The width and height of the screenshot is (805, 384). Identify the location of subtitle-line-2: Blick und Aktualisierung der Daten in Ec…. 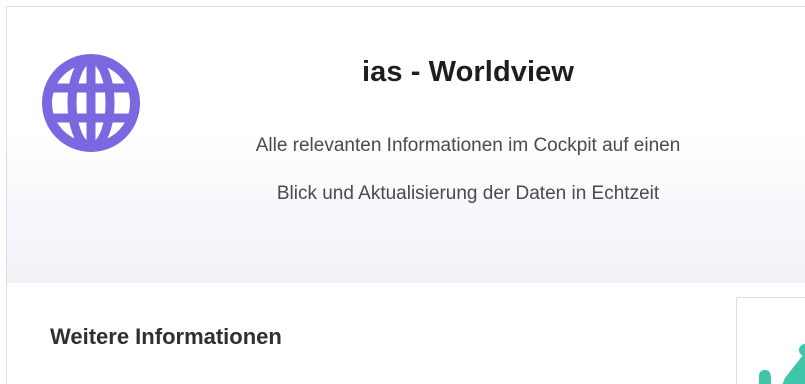
(468, 193).